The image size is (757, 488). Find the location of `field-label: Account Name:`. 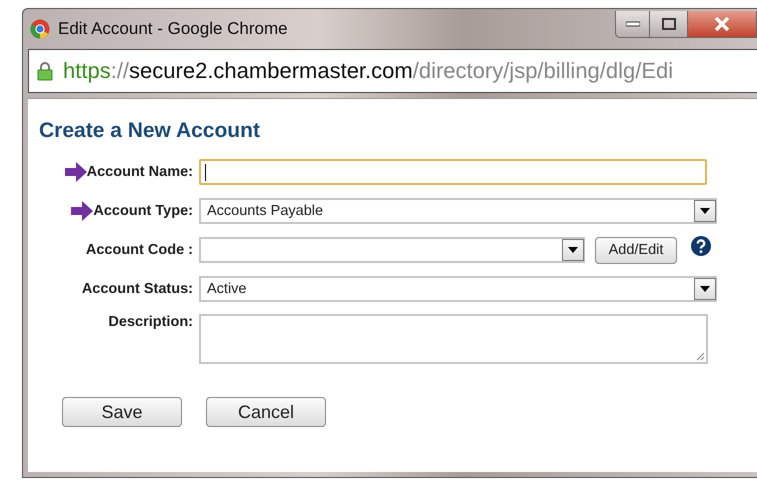

field-label: Account Name: is located at coordinates (139, 172).